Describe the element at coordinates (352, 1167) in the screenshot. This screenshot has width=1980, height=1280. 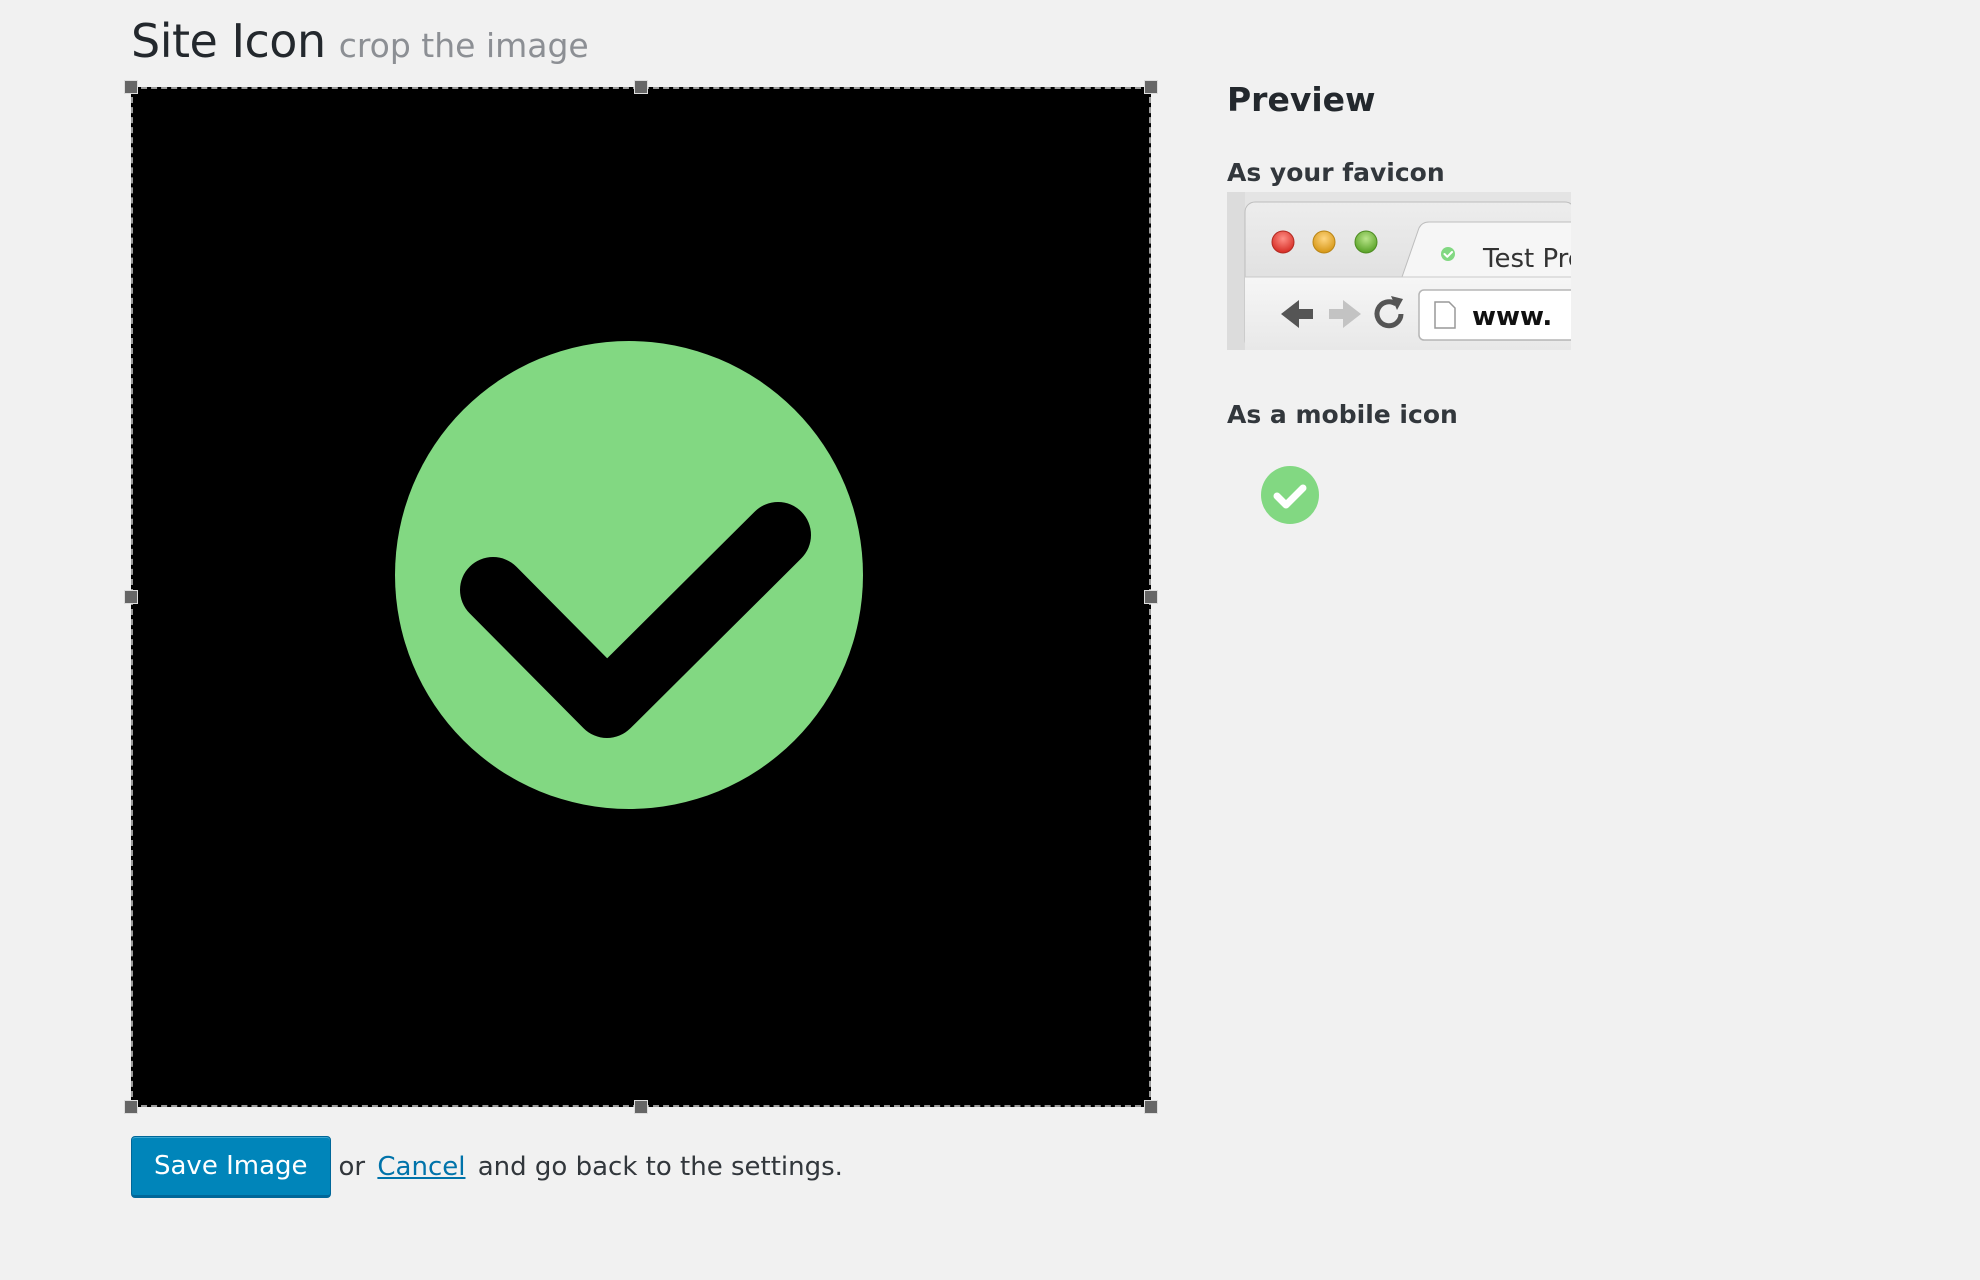
I see `or-text: or` at that location.